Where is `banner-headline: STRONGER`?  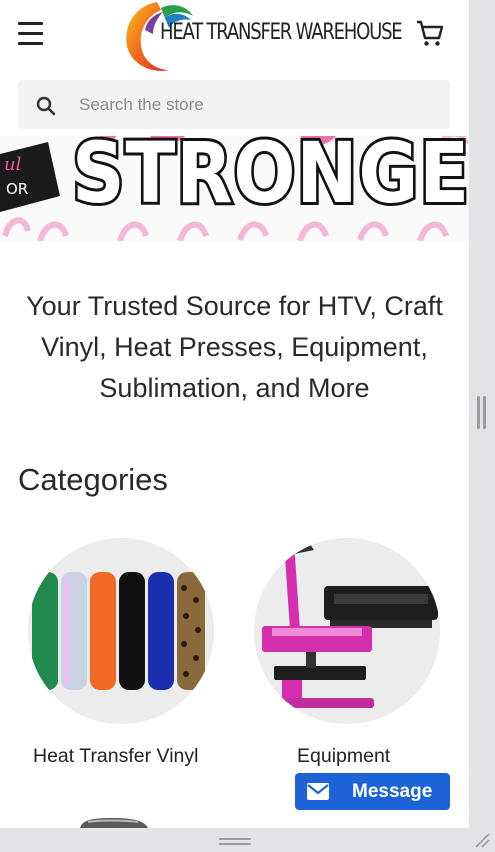 banner-headline: STRONGER is located at coordinates (269, 179).